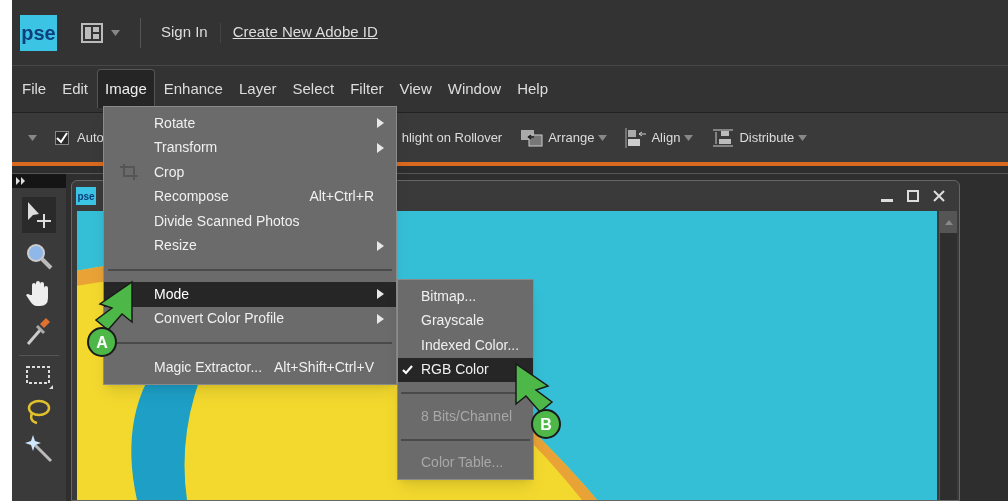 This screenshot has height=501, width=1008. Describe the element at coordinates (39, 256) in the screenshot. I see `zoom-tool-icon` at that location.